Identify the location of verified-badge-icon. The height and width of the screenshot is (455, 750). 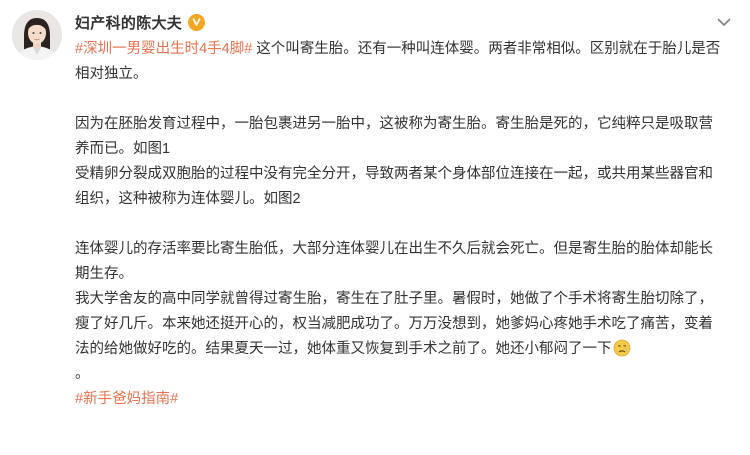
(197, 22).